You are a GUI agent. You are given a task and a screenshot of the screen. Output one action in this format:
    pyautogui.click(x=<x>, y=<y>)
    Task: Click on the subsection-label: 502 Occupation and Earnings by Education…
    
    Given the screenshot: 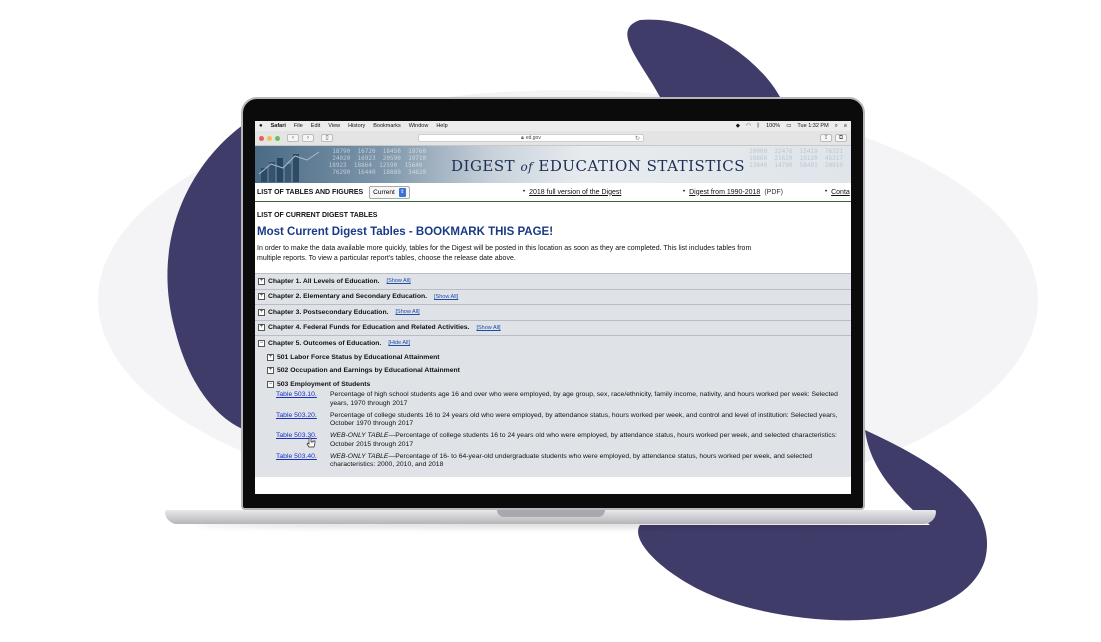 What is the action you would take?
    pyautogui.click(x=368, y=371)
    